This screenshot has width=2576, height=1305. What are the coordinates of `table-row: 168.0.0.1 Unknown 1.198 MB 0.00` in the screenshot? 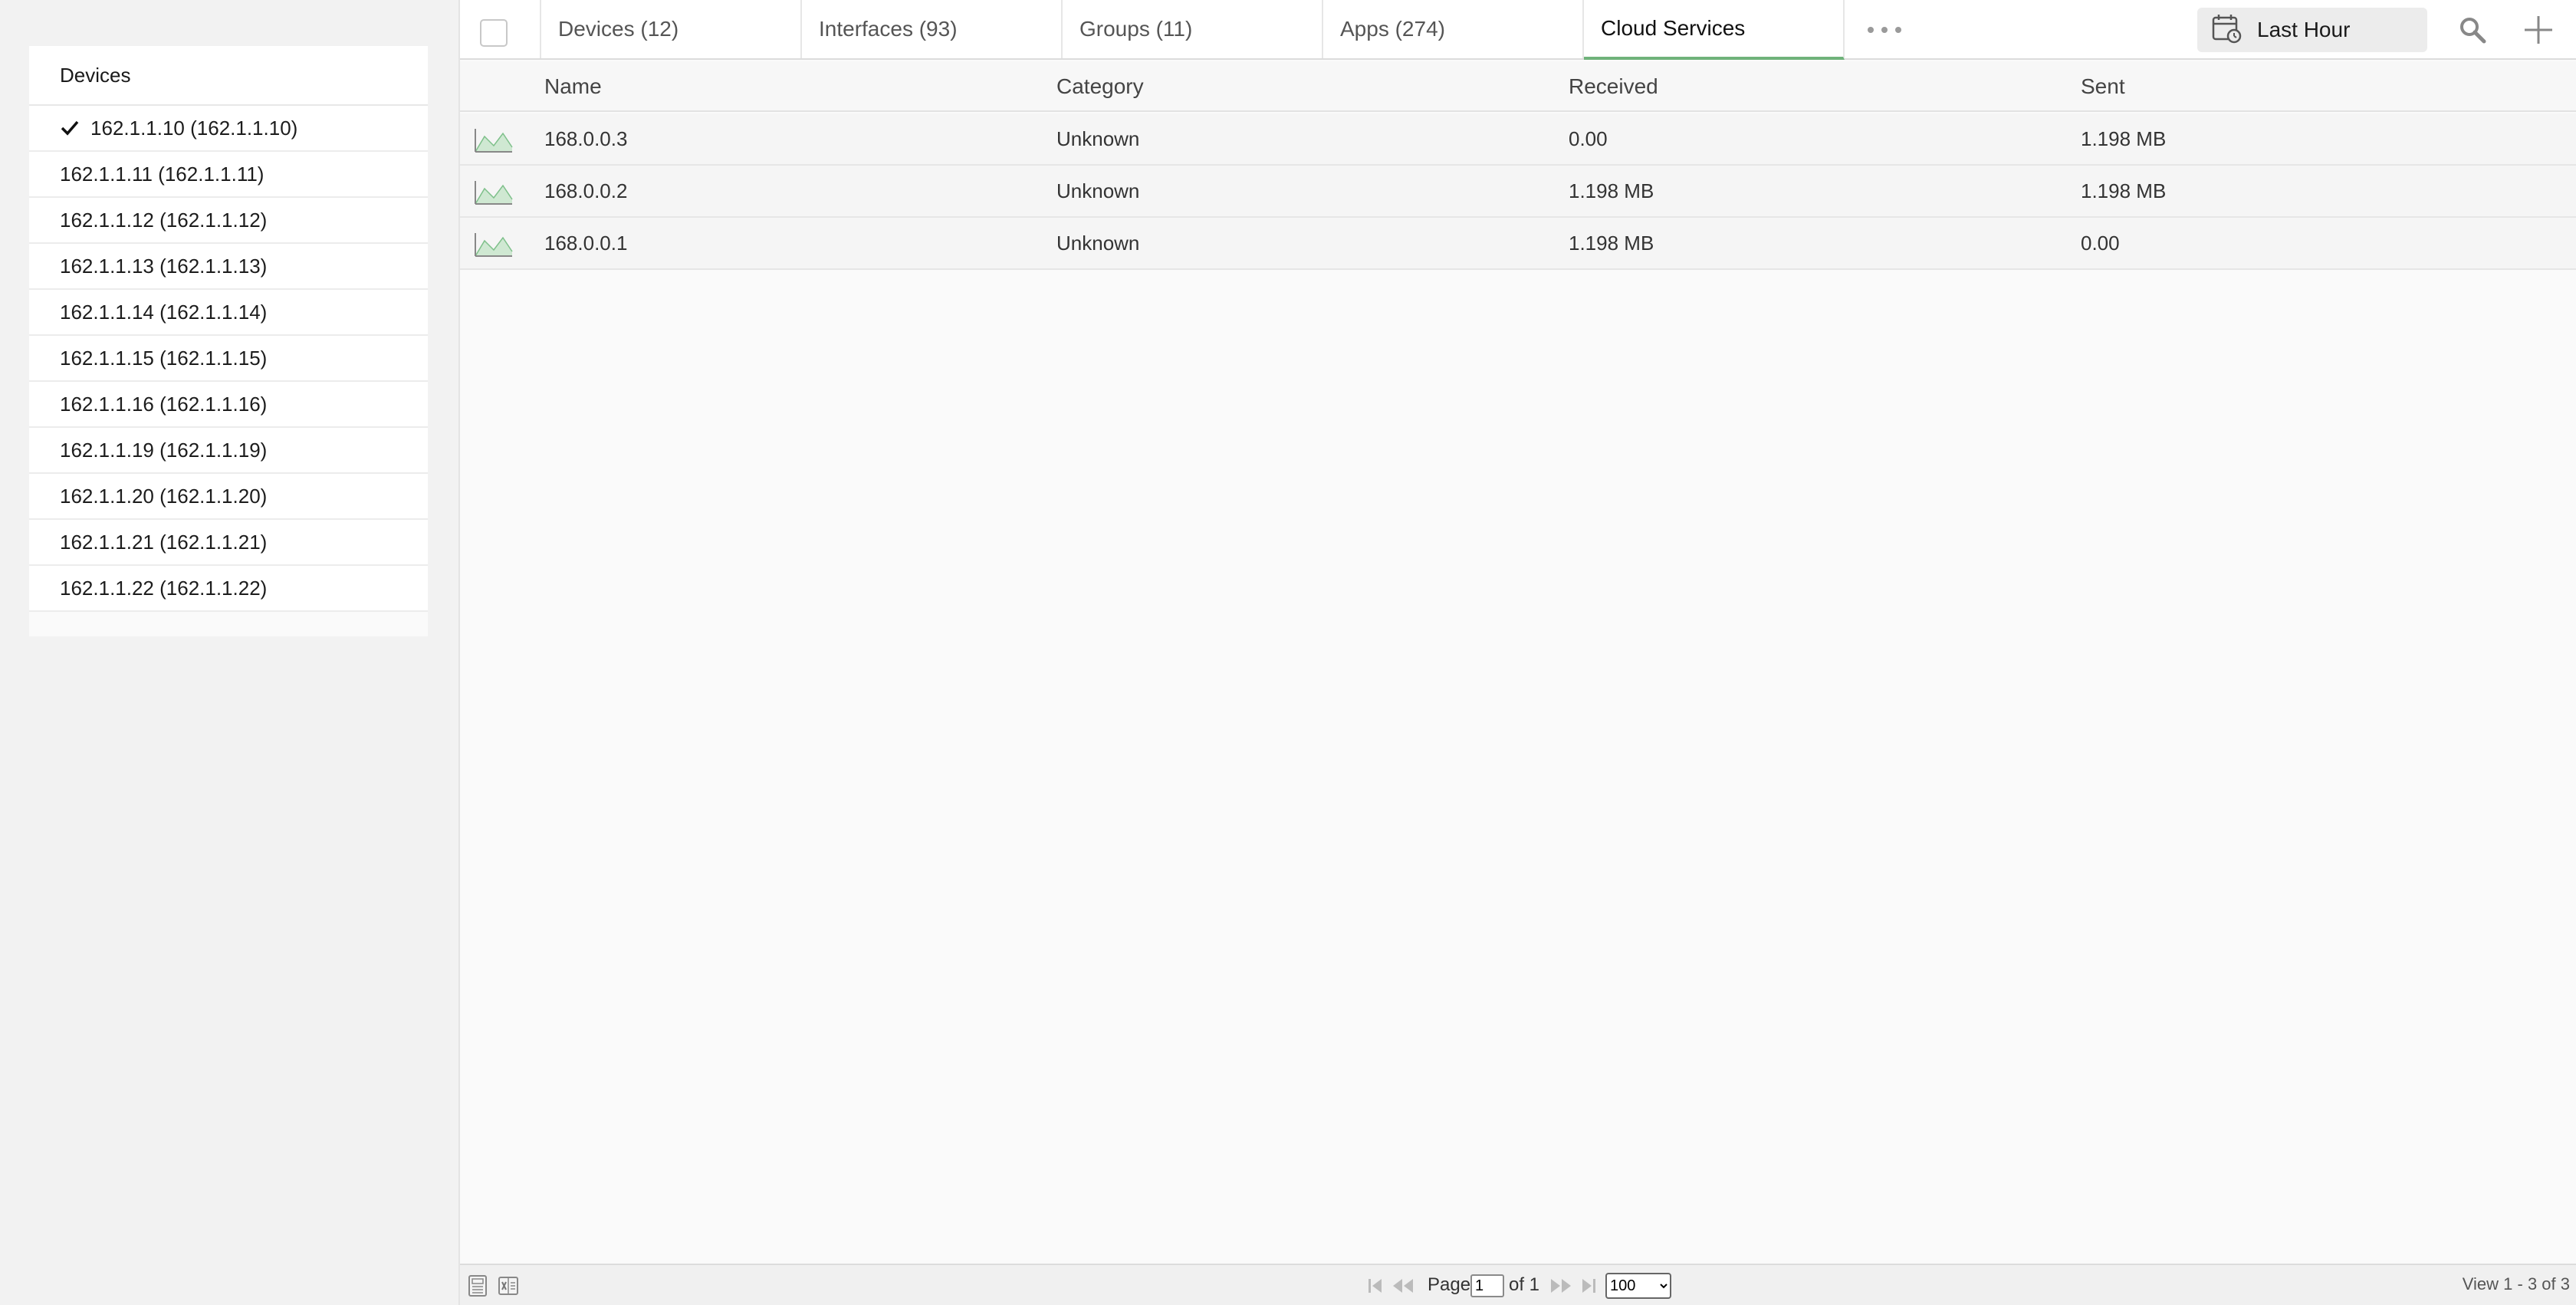 It's located at (1518, 244).